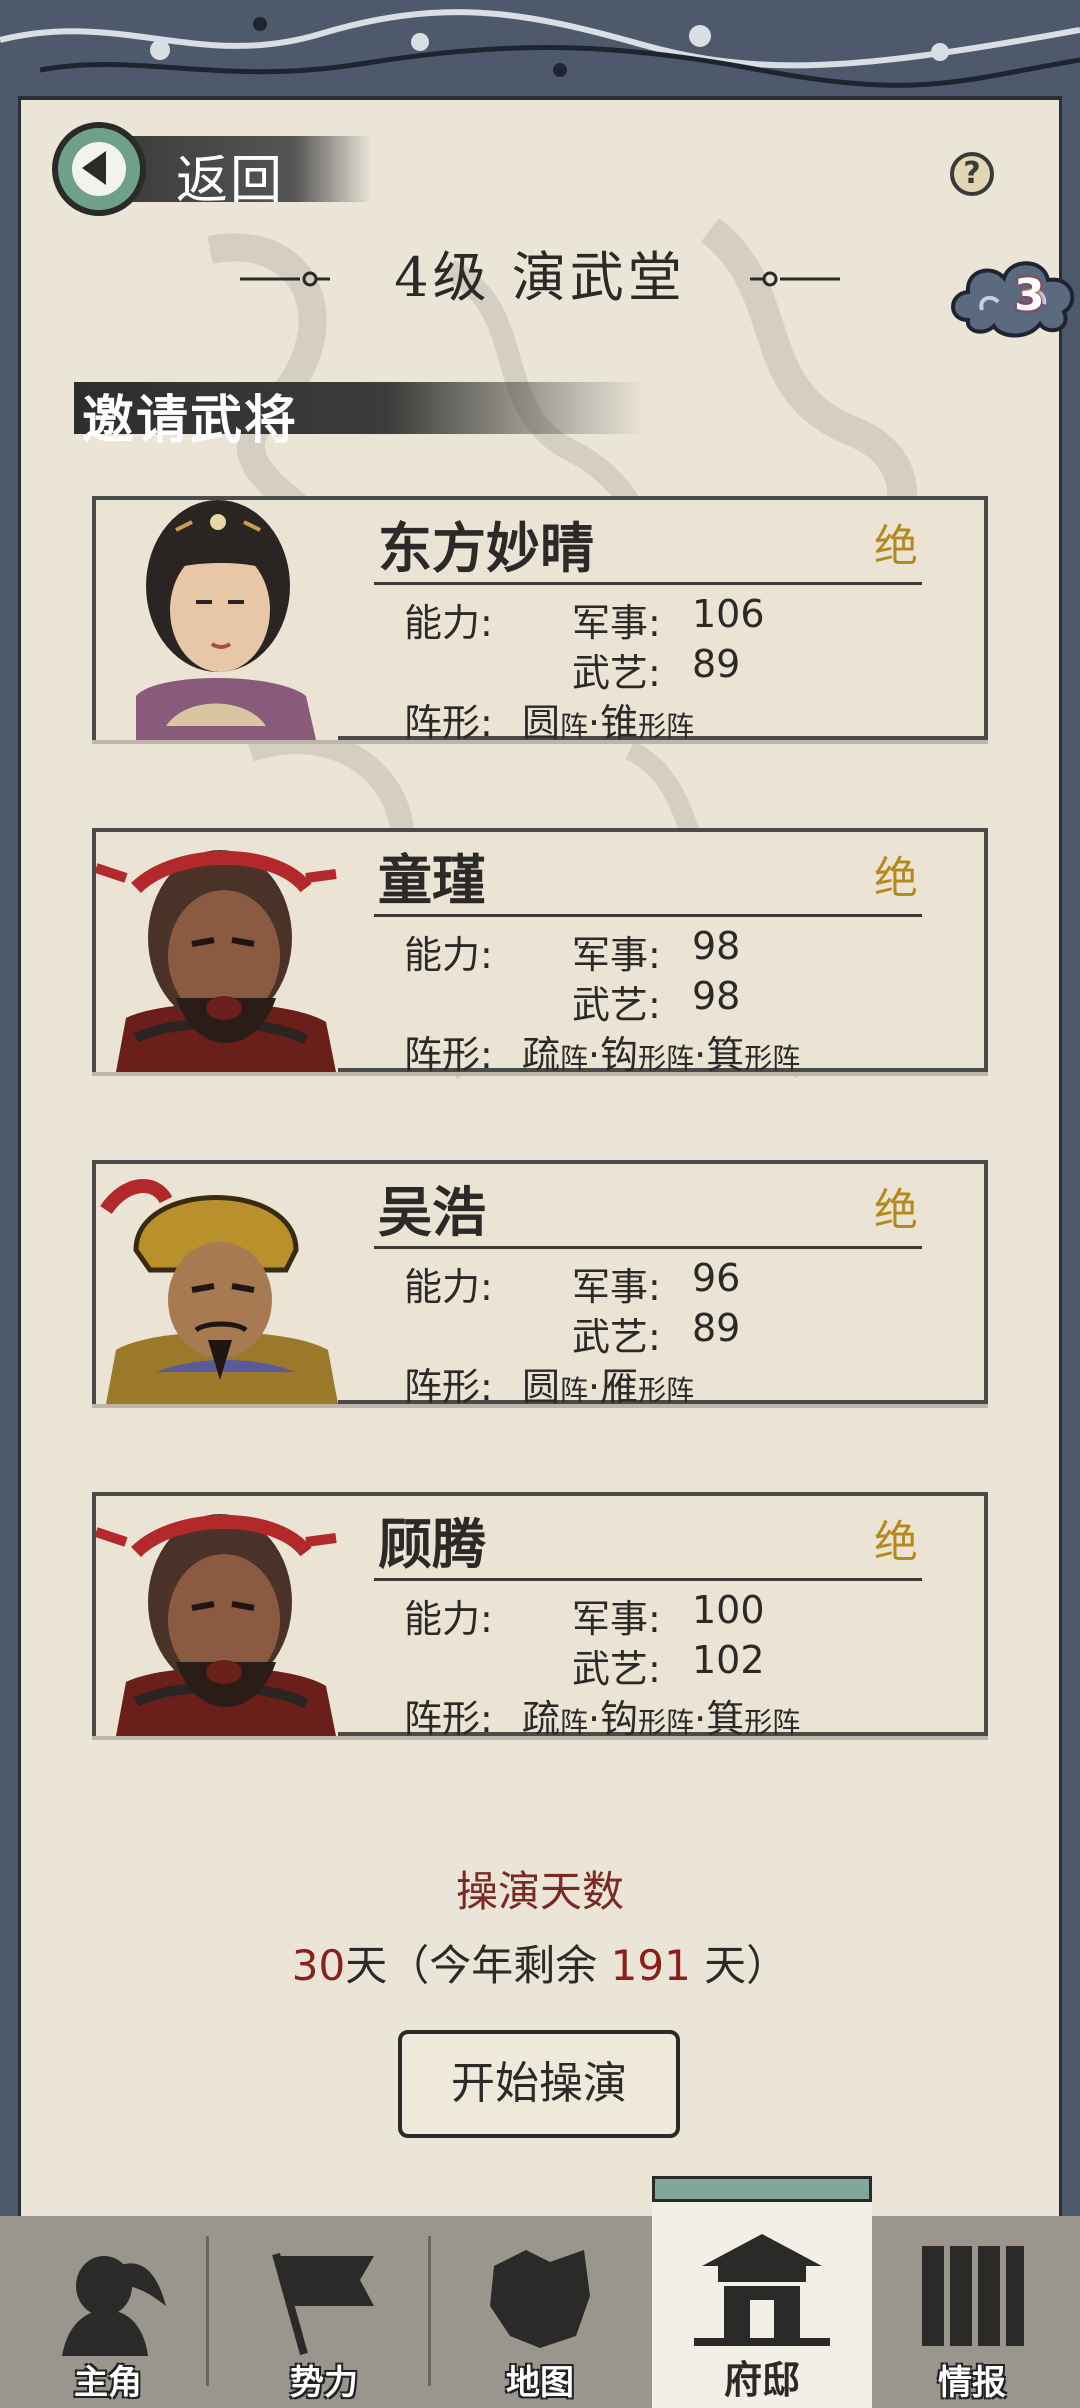 Image resolution: width=1080 pixels, height=2408 pixels. Describe the element at coordinates (540, 50) in the screenshot. I see `top-decorative-band` at that location.